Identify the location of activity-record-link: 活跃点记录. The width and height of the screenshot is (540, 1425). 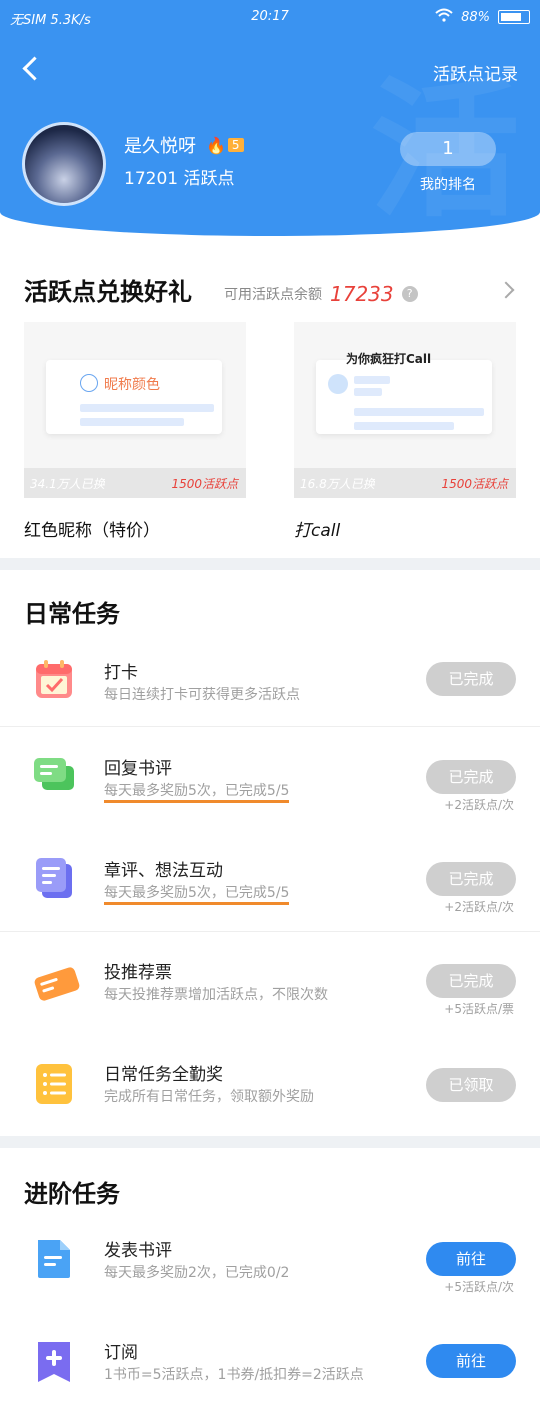
(475, 72).